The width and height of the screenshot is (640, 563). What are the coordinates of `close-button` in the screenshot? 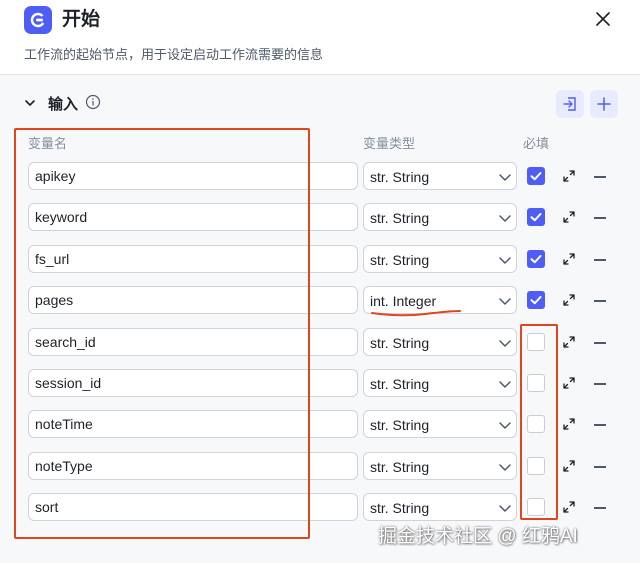 It's located at (603, 19).